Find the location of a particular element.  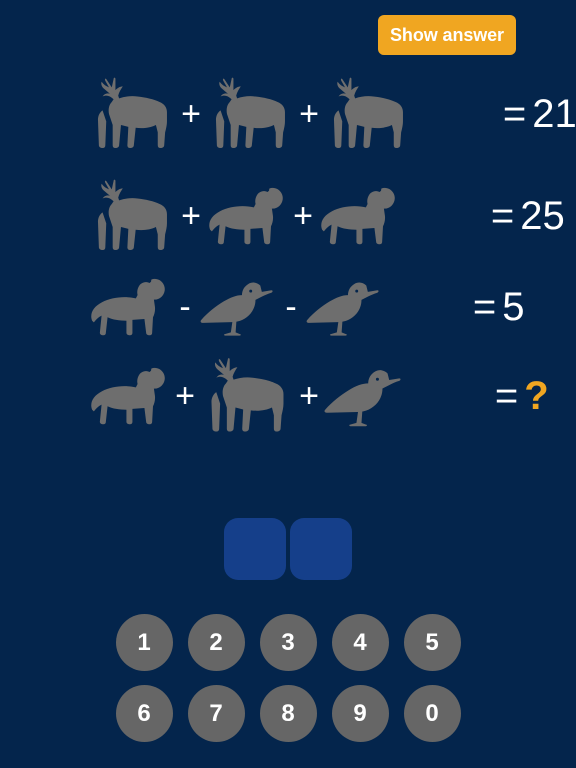

key-3: 3 is located at coordinates (288, 642).